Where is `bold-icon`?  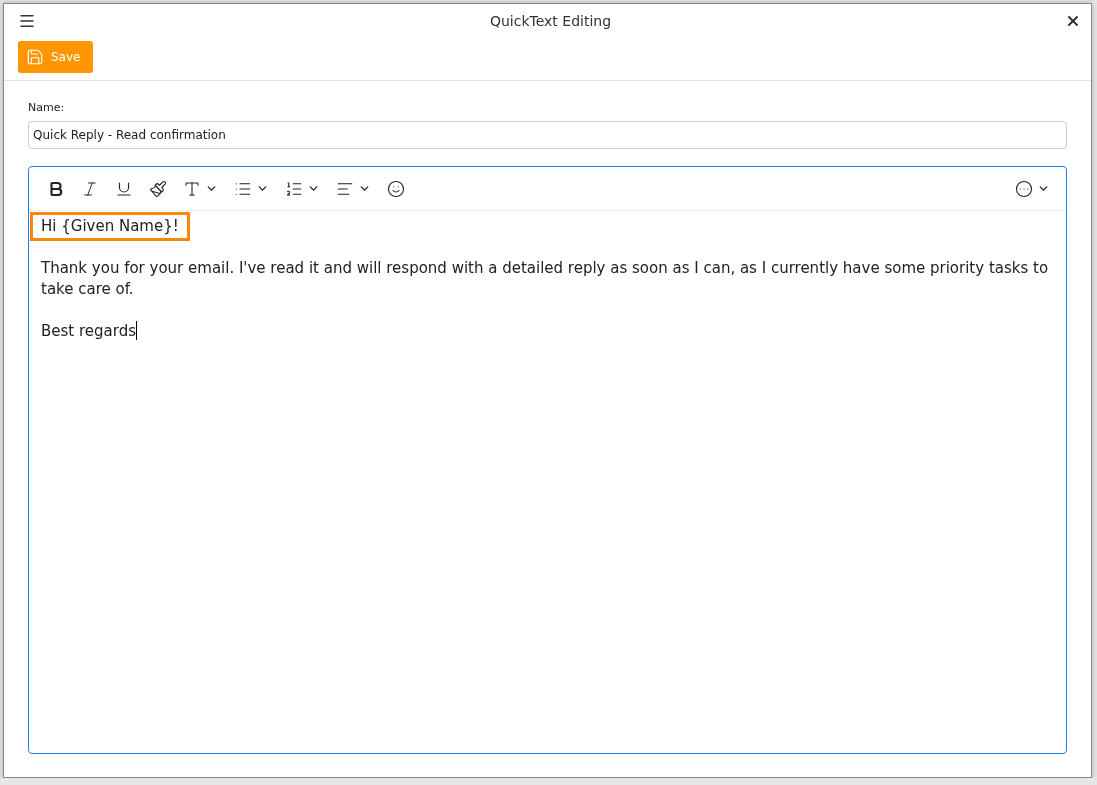 bold-icon is located at coordinates (56, 188).